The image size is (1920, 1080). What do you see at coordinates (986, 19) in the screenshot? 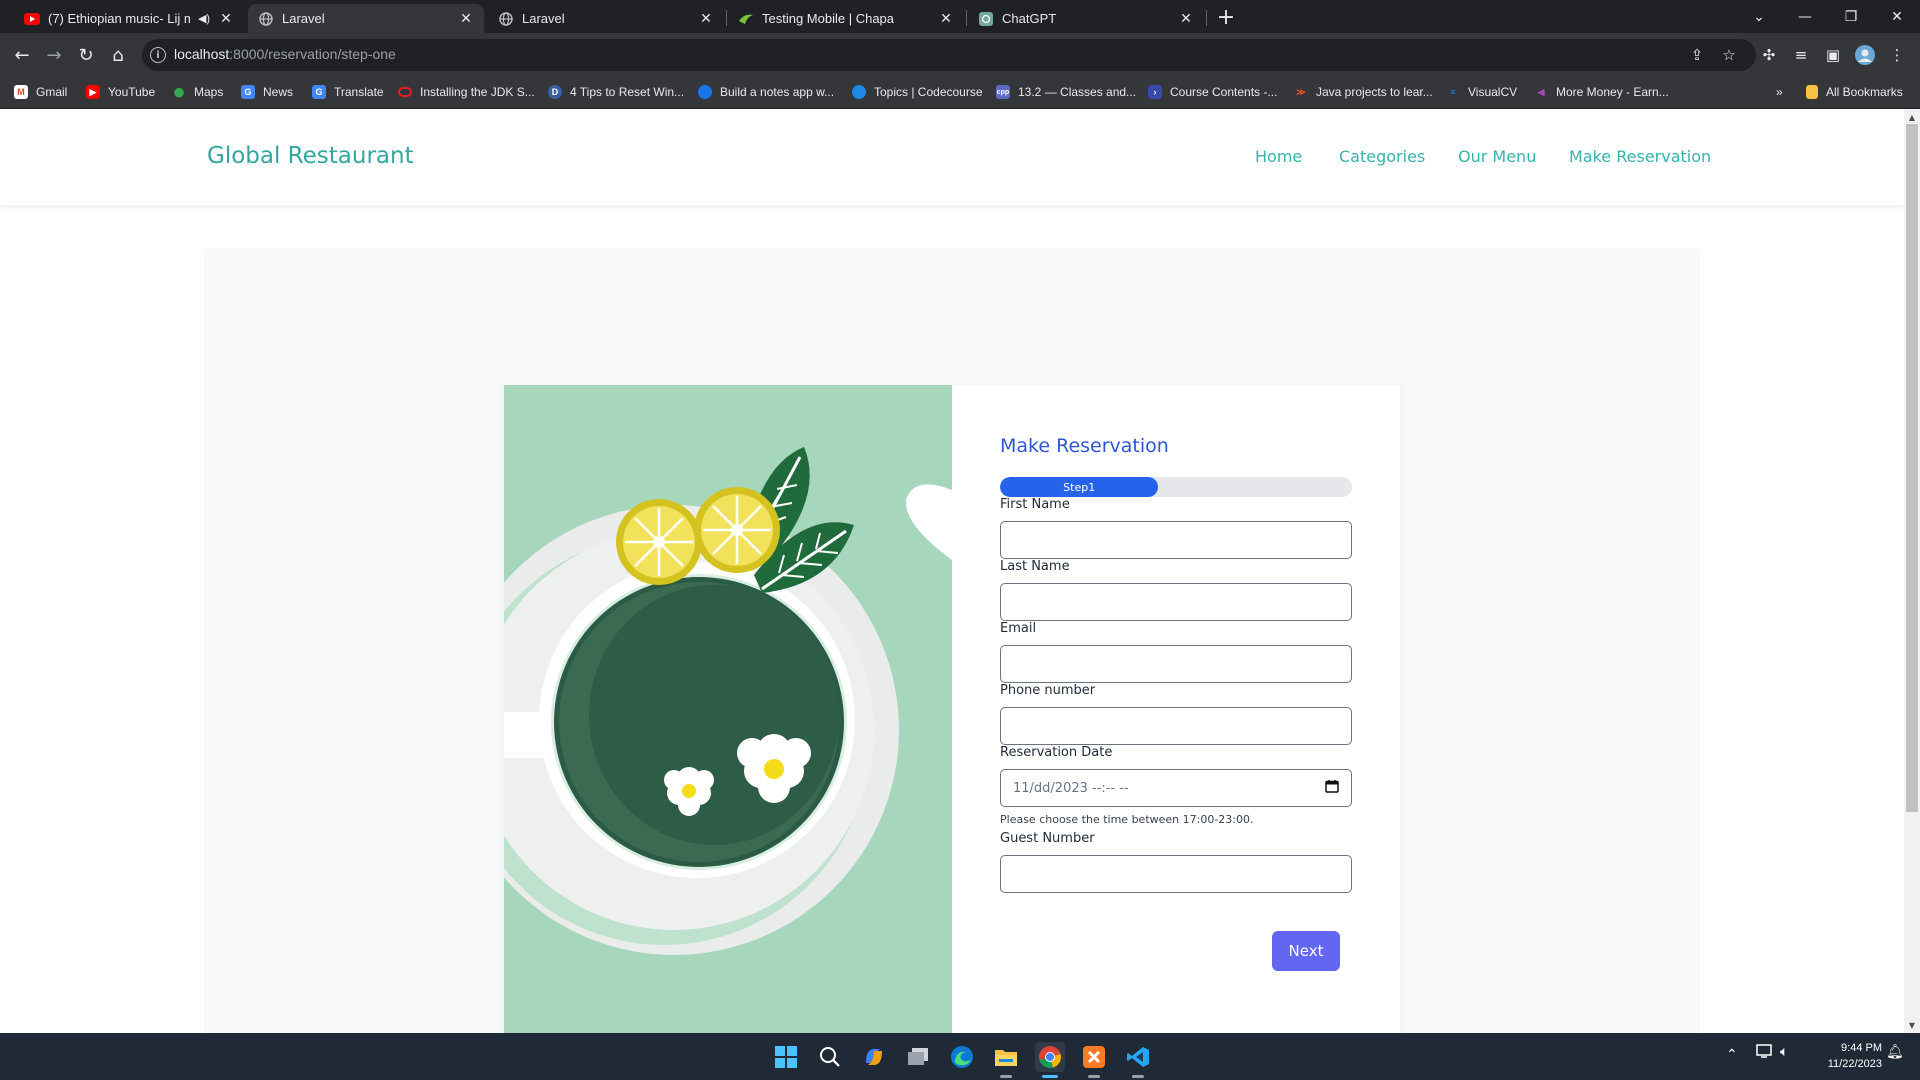
I see `chatgpt-icon` at bounding box center [986, 19].